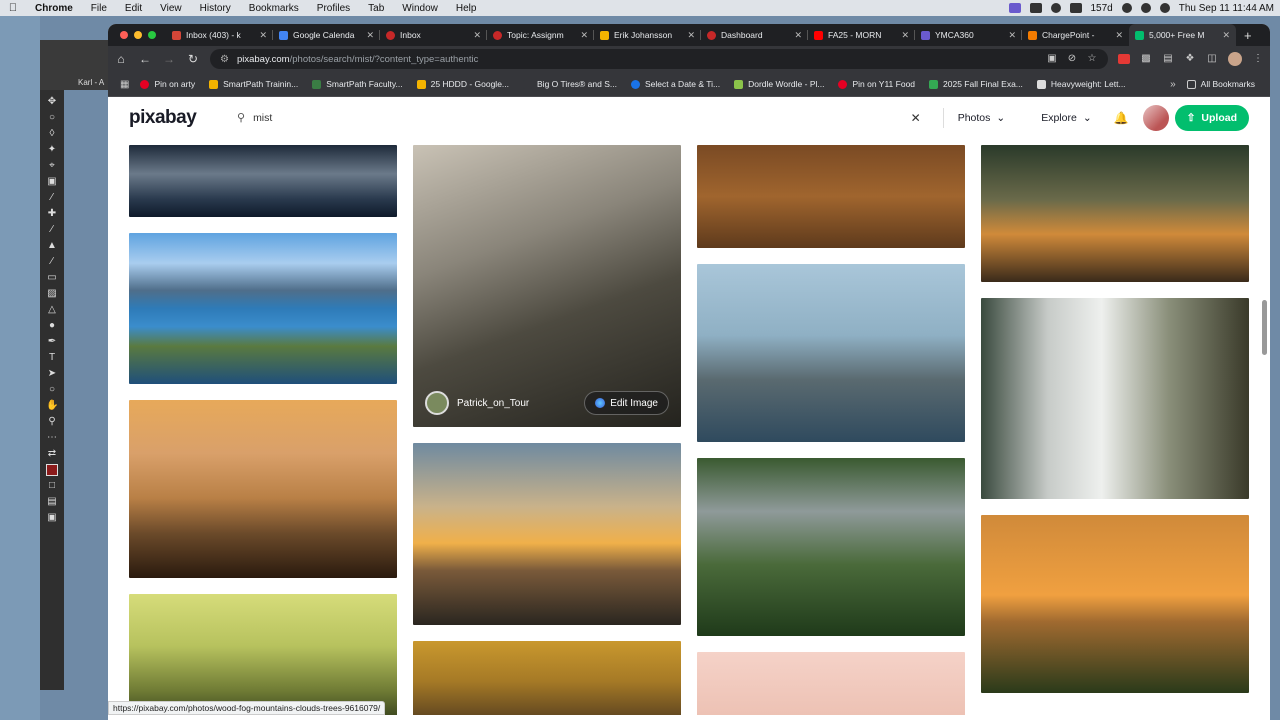  I want to click on reload-icon: ↻, so click(193, 59).